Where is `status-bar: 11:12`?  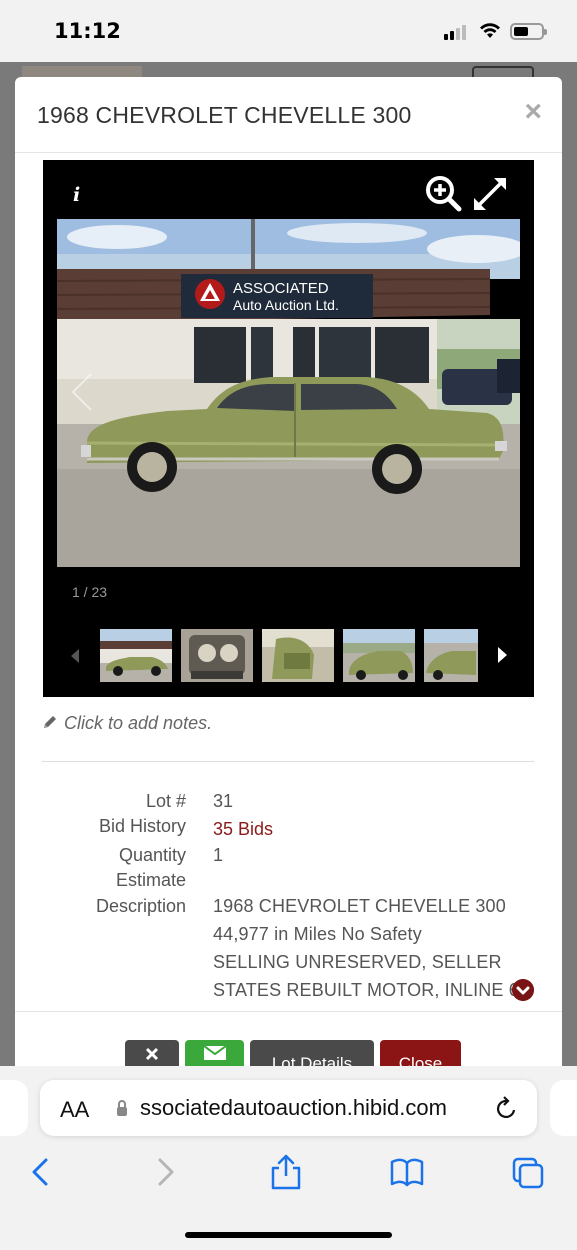
status-bar: 11:12 is located at coordinates (288, 31).